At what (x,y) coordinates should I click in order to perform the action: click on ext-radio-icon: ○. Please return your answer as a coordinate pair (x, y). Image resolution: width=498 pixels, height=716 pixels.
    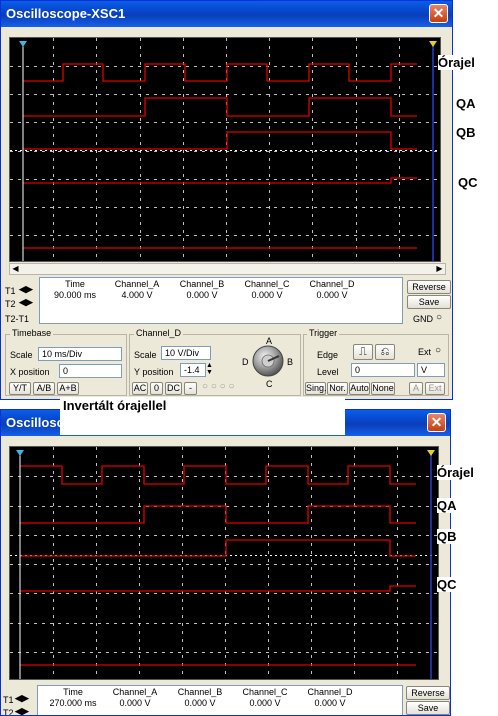
    Looking at the image, I should click on (438, 350).